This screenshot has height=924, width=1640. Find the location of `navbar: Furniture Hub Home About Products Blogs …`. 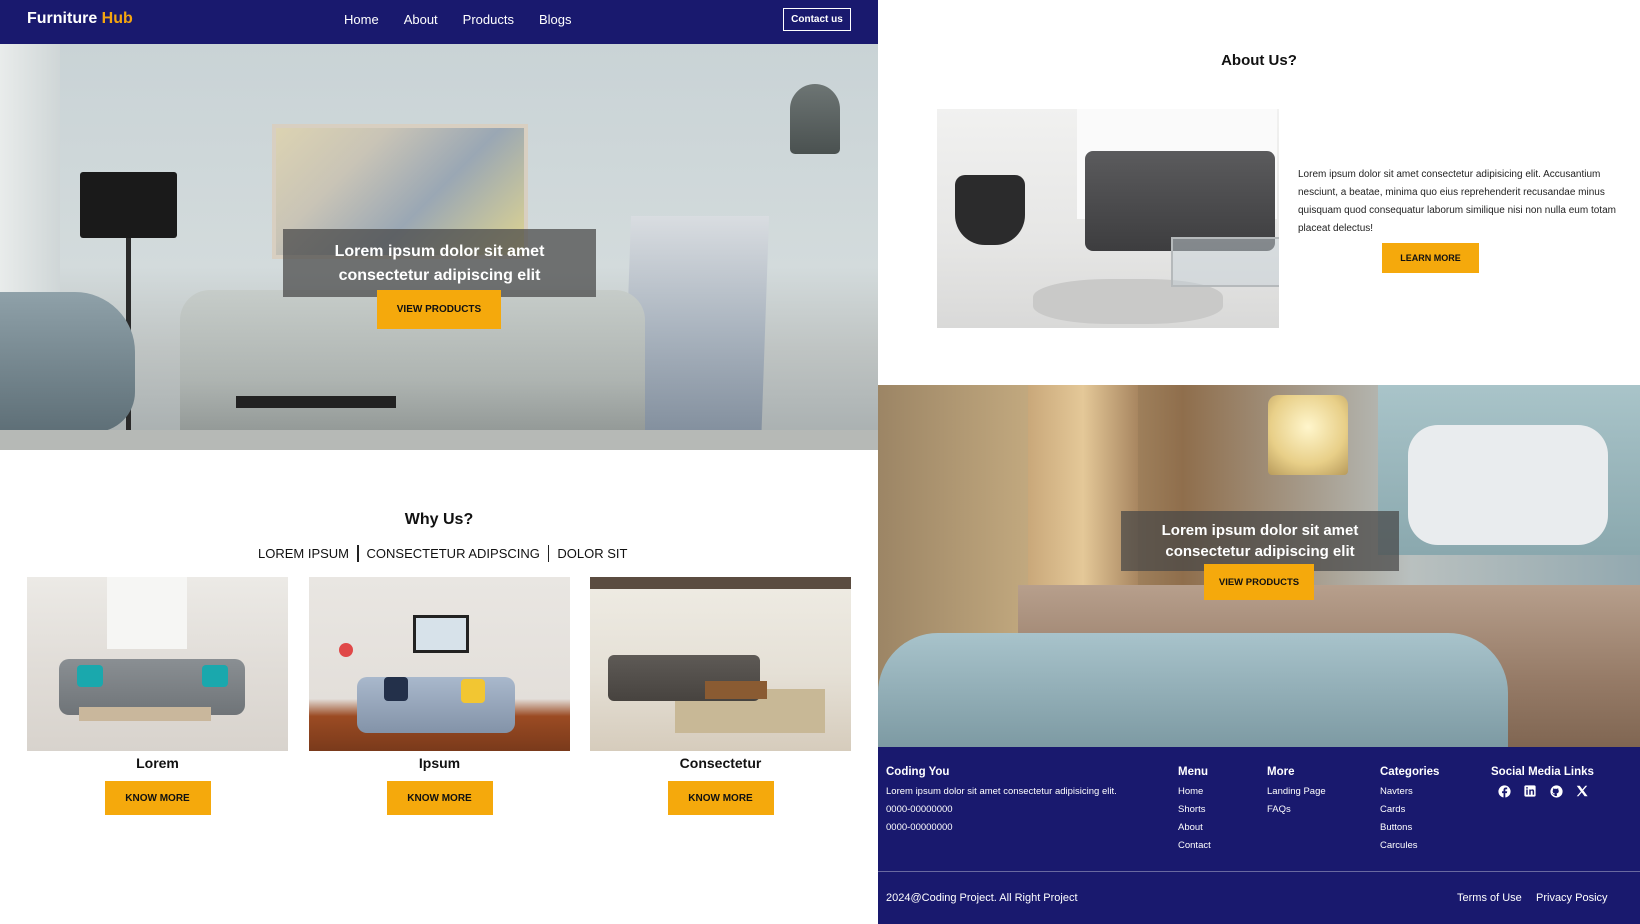

navbar: Furniture Hub Home About Products Blogs … is located at coordinates (439, 22).